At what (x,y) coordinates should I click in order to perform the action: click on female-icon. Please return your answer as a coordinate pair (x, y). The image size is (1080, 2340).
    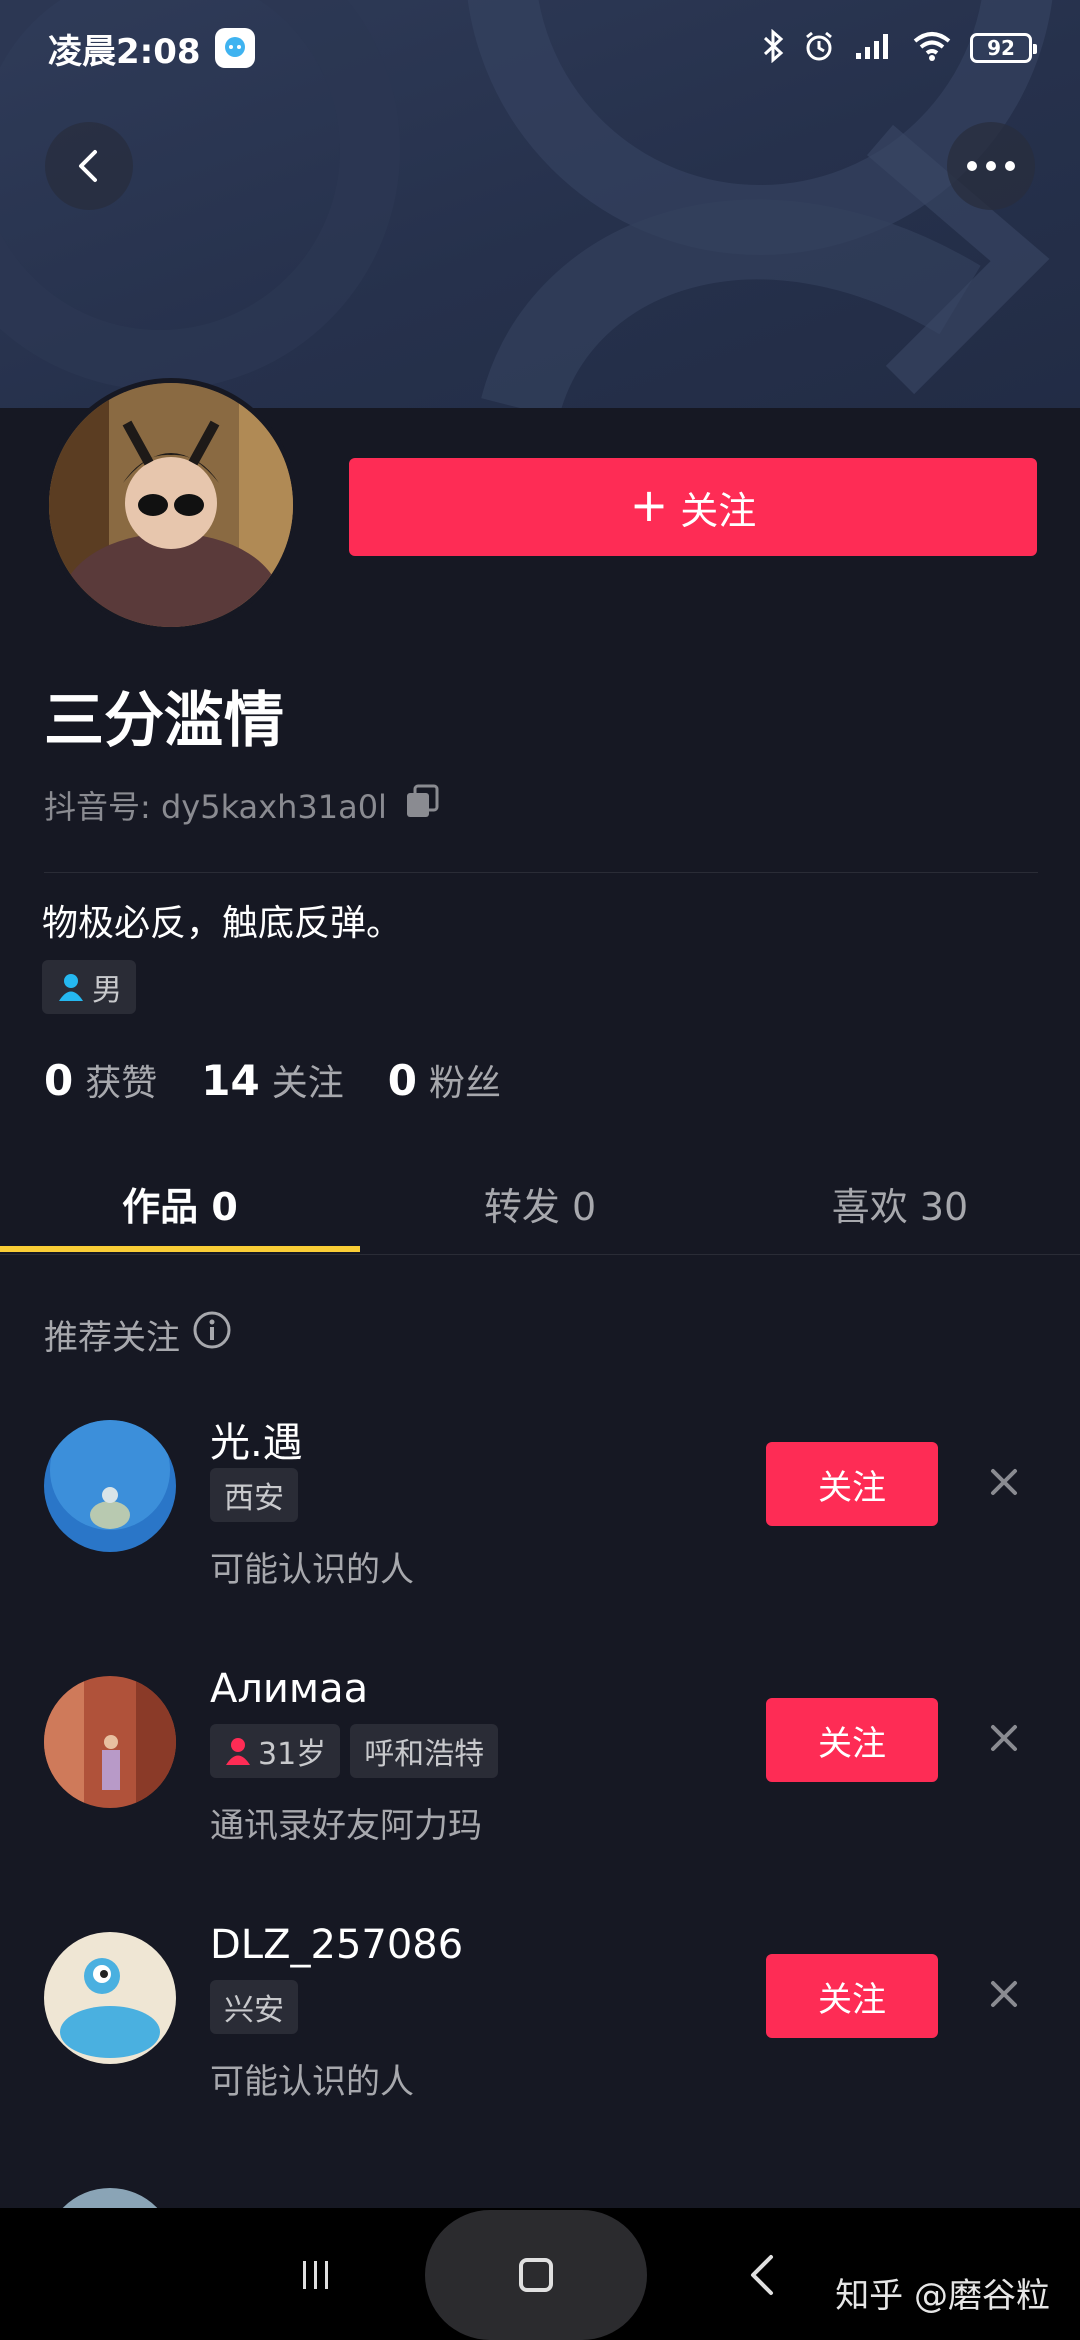
    Looking at the image, I should click on (238, 1751).